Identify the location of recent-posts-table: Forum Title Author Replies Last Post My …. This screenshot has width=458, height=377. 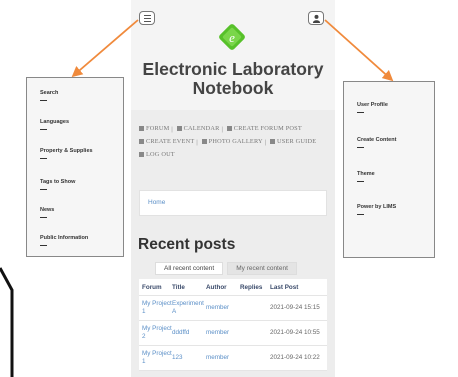
(233, 325).